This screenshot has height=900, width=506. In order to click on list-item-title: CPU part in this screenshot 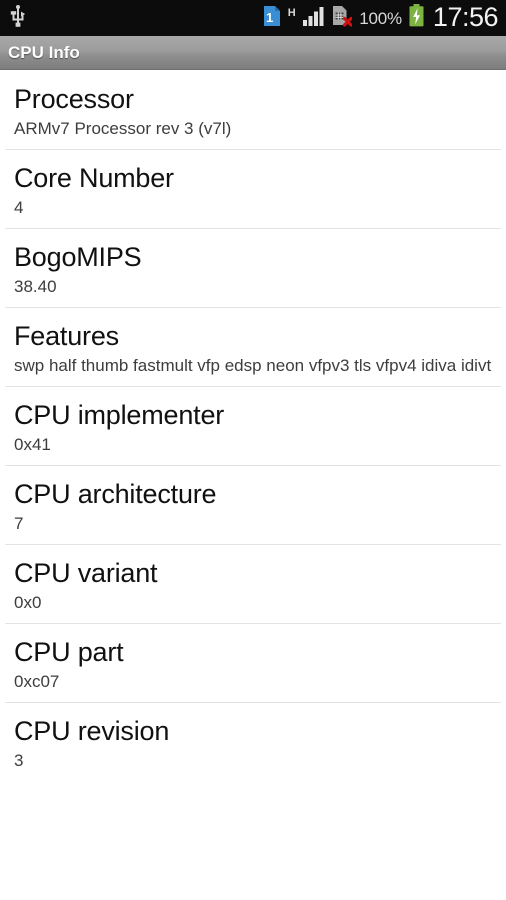, I will do `click(69, 652)`.